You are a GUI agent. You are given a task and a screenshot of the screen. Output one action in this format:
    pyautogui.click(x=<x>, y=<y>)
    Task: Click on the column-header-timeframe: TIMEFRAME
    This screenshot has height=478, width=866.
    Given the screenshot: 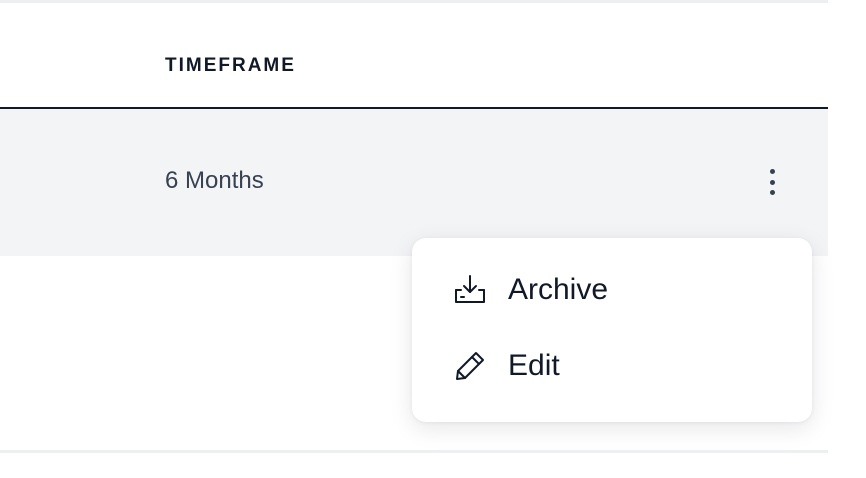 What is the action you would take?
    pyautogui.click(x=230, y=66)
    